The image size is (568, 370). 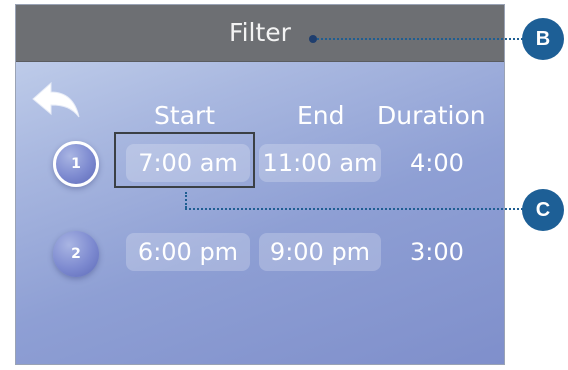 What do you see at coordinates (321, 115) in the screenshot?
I see `column-header-end: End` at bounding box center [321, 115].